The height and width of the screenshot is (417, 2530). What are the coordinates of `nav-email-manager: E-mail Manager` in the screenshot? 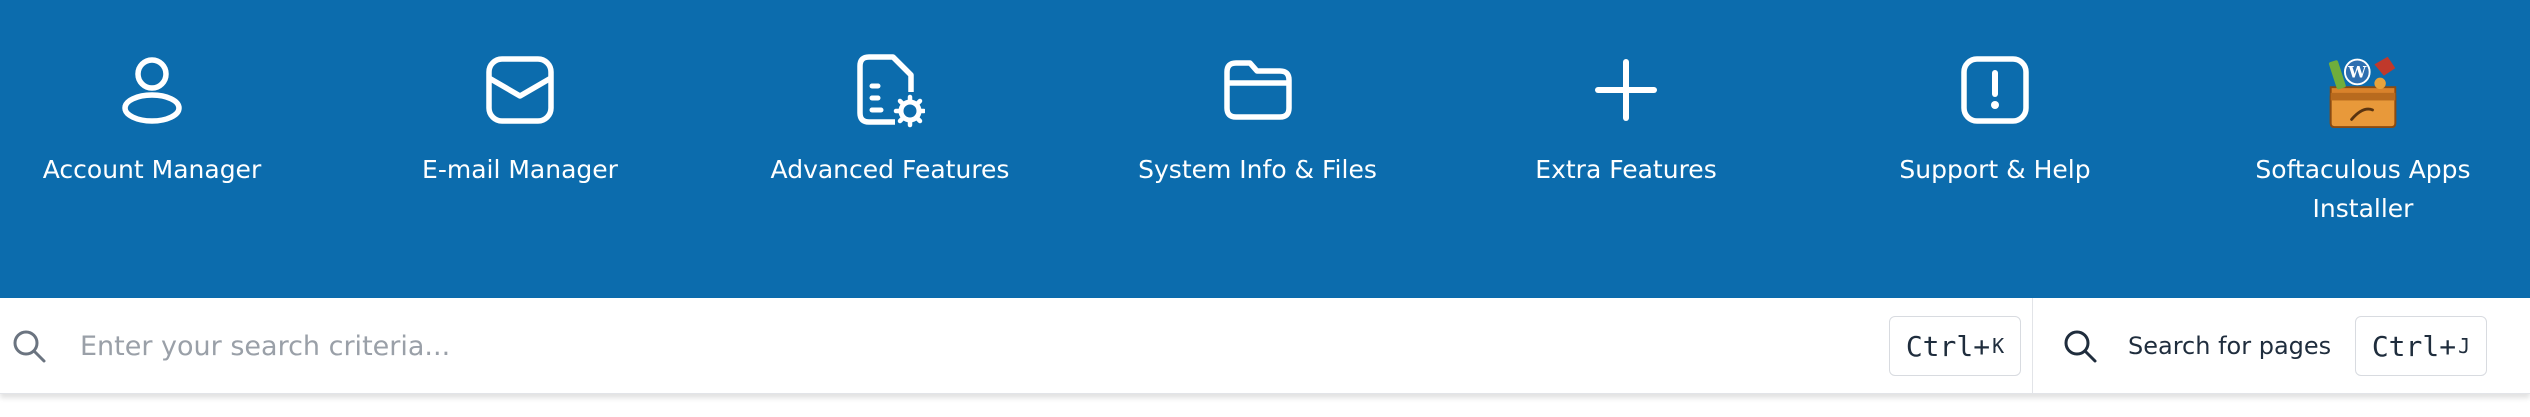 It's located at (520, 149).